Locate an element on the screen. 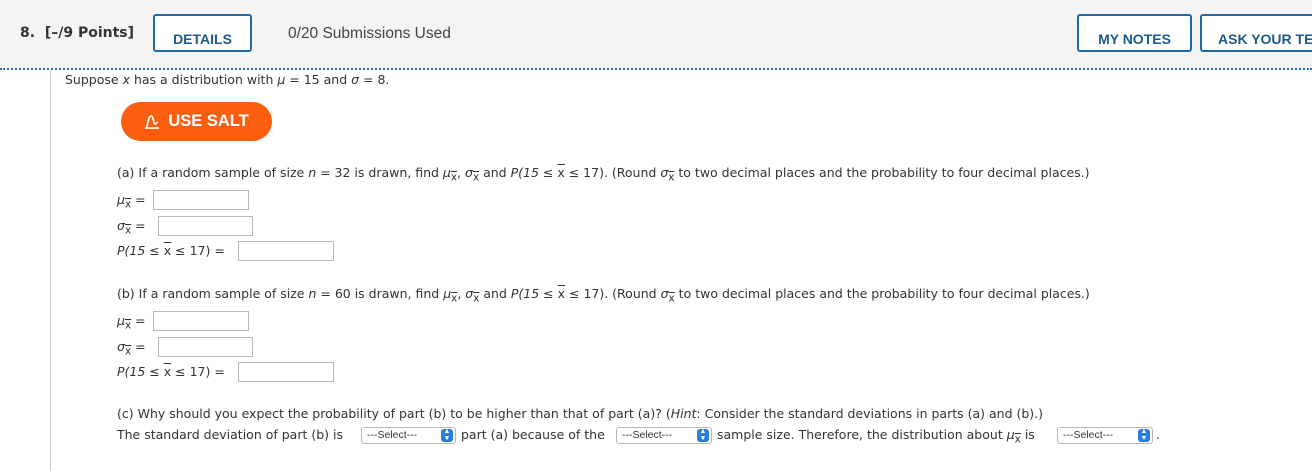 This screenshot has height=471, width=1312. part-a-prob-label: P(15 ≤ x ≤ 17) = is located at coordinates (171, 250).